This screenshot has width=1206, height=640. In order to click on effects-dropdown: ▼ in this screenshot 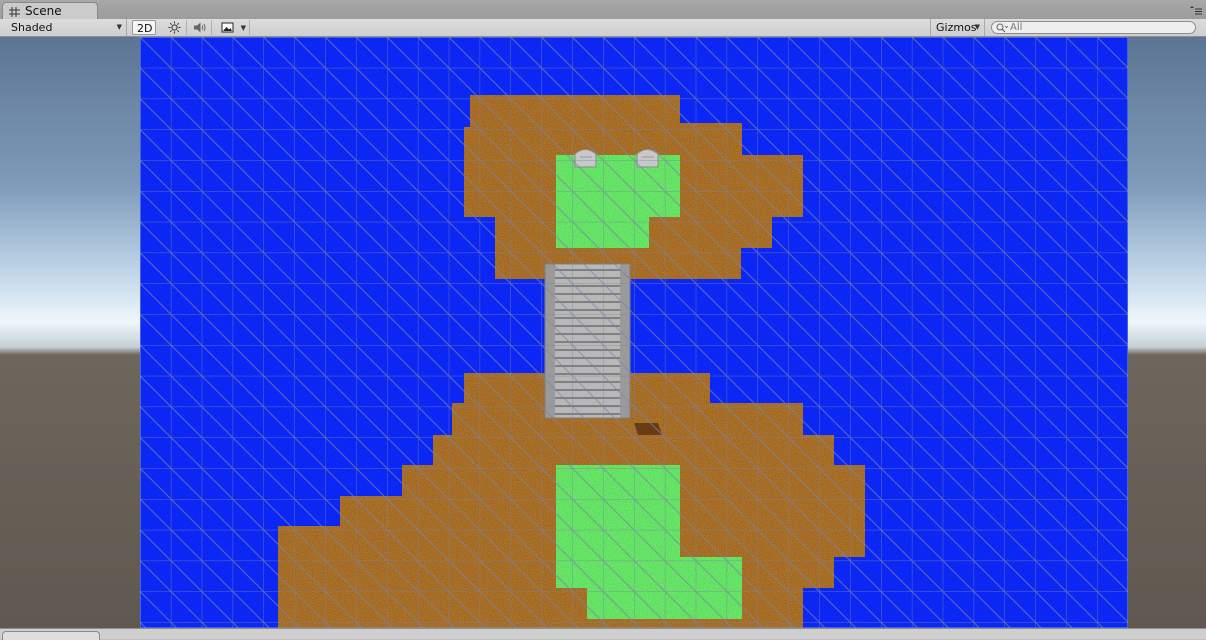, I will do `click(233, 27)`.